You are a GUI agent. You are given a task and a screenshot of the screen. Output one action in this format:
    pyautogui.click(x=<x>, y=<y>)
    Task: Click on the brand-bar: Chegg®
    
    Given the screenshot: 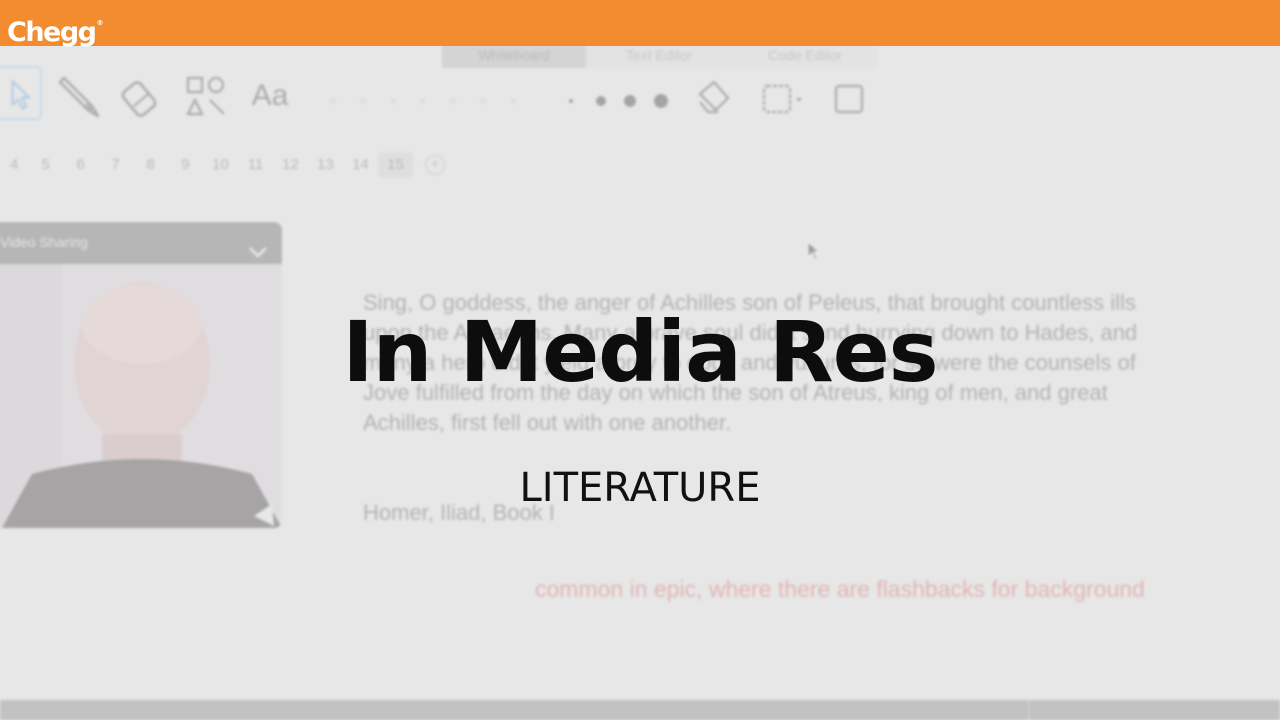 What is the action you would take?
    pyautogui.click(x=640, y=24)
    